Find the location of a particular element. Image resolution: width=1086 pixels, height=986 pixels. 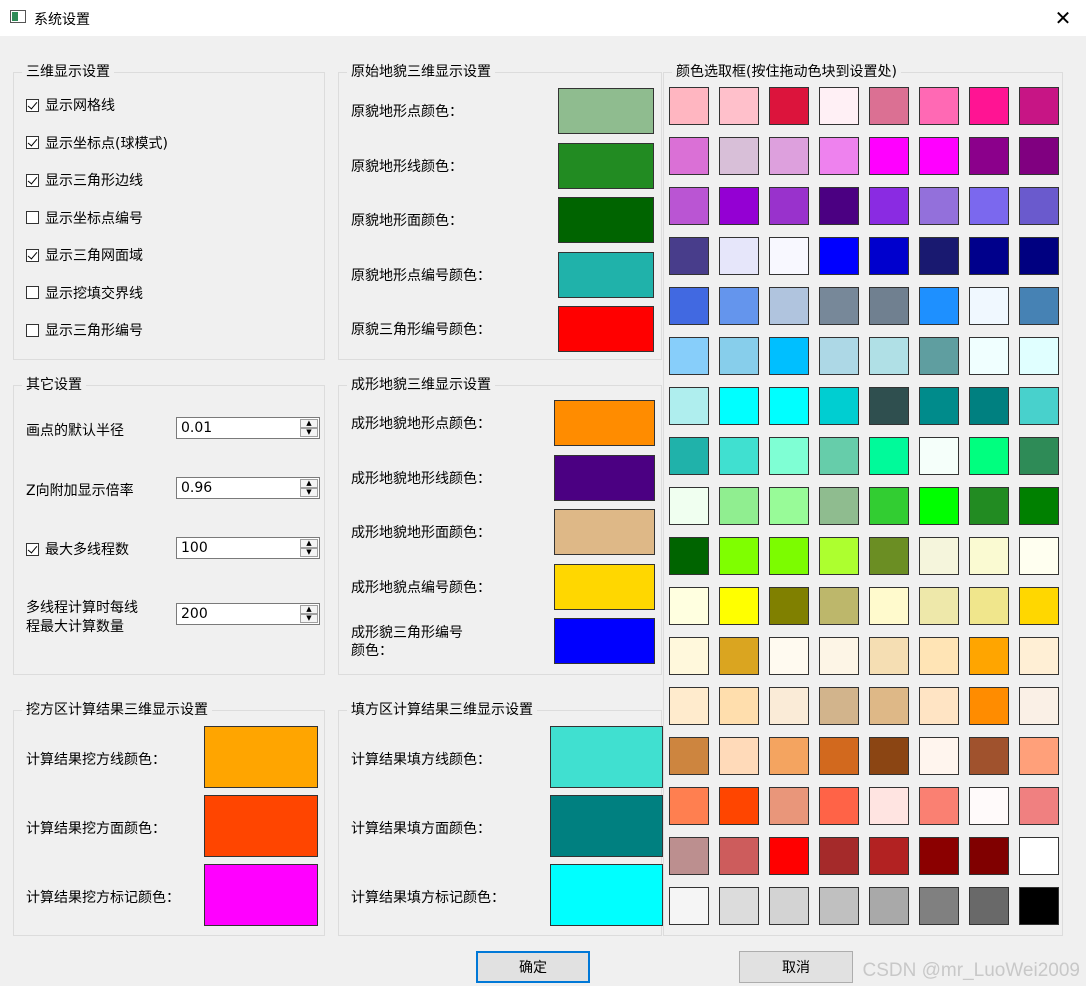

threads-spinbox: 100 ▲ ▼ is located at coordinates (248, 548).